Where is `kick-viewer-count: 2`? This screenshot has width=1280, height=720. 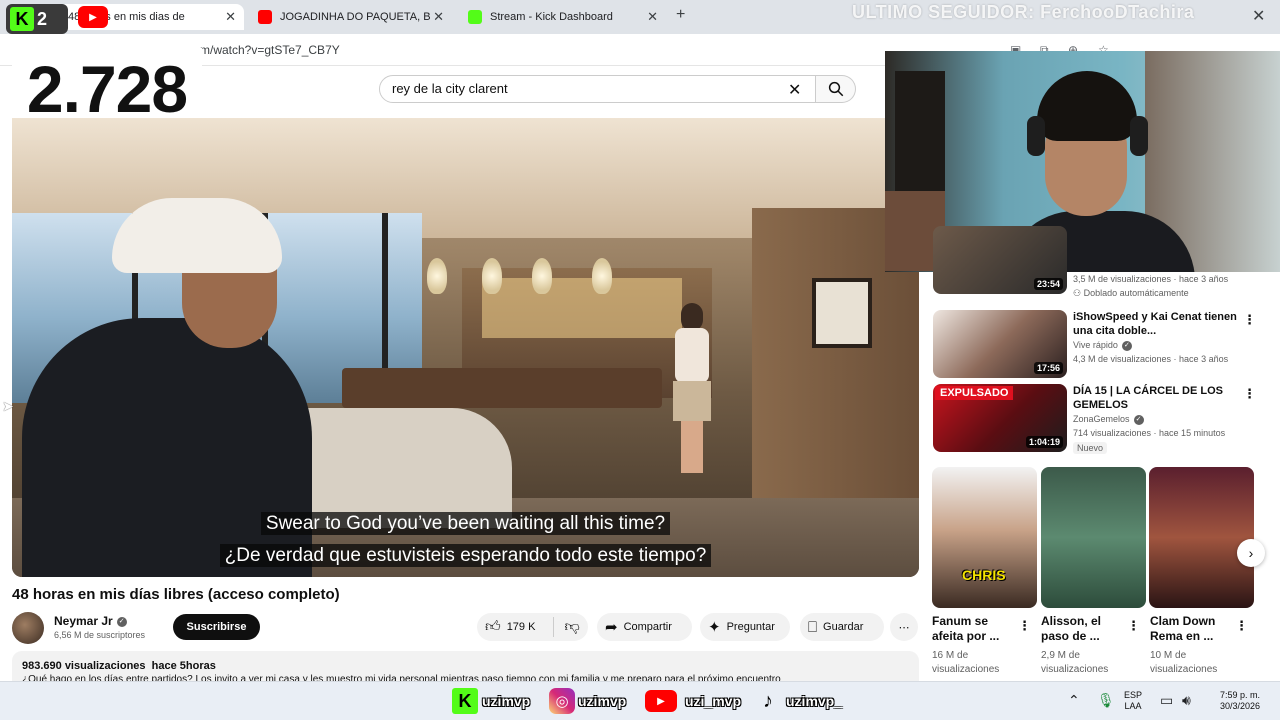
kick-viewer-count: 2 is located at coordinates (42, 18).